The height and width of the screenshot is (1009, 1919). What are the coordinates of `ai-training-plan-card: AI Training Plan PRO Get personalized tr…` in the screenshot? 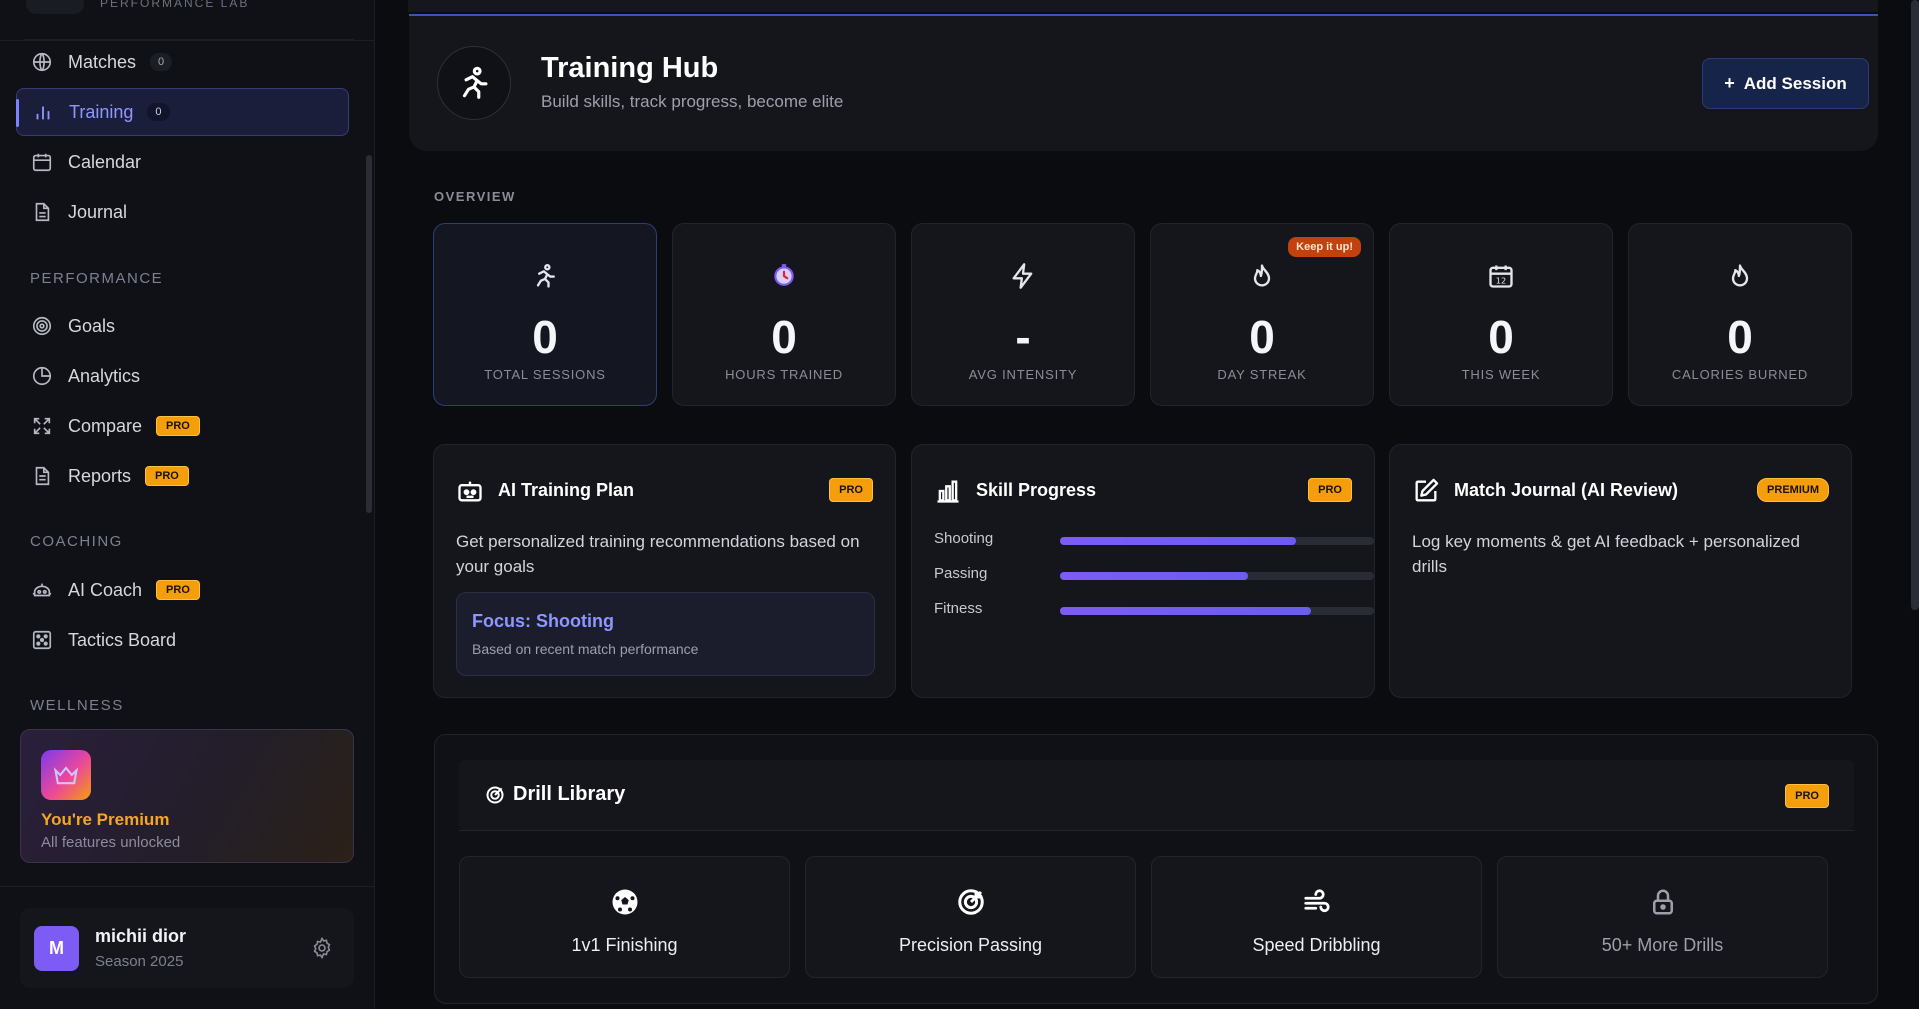 It's located at (664, 571).